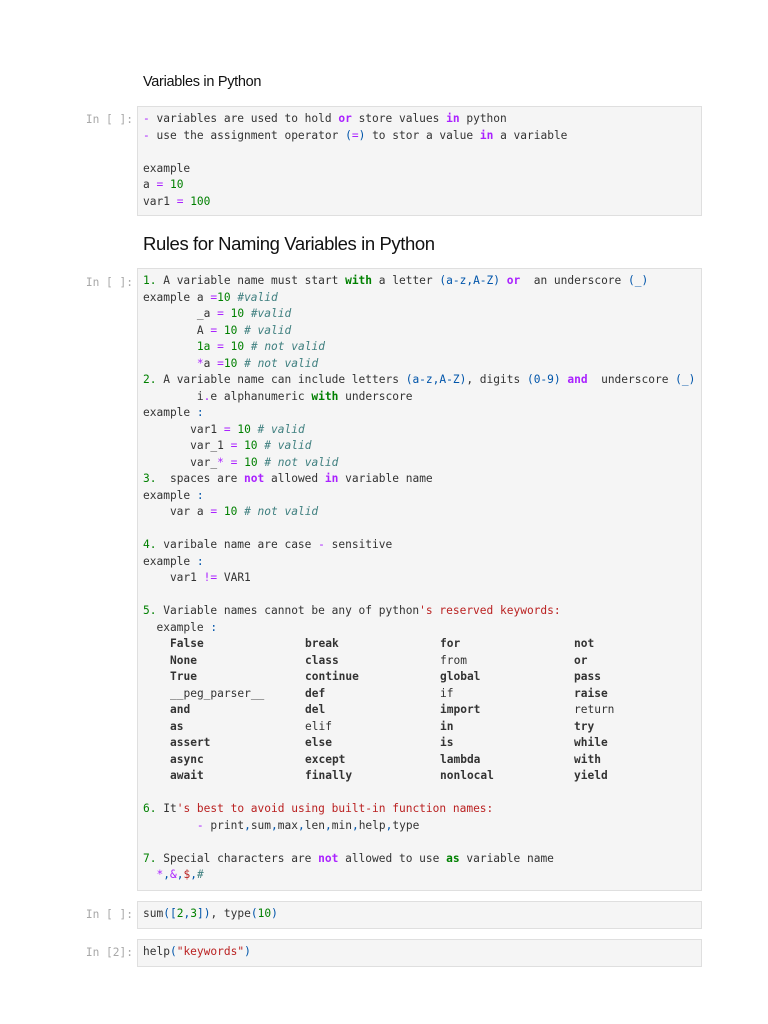  What do you see at coordinates (281, 379) in the screenshot?
I see `code-token: A variable name can include letters` at bounding box center [281, 379].